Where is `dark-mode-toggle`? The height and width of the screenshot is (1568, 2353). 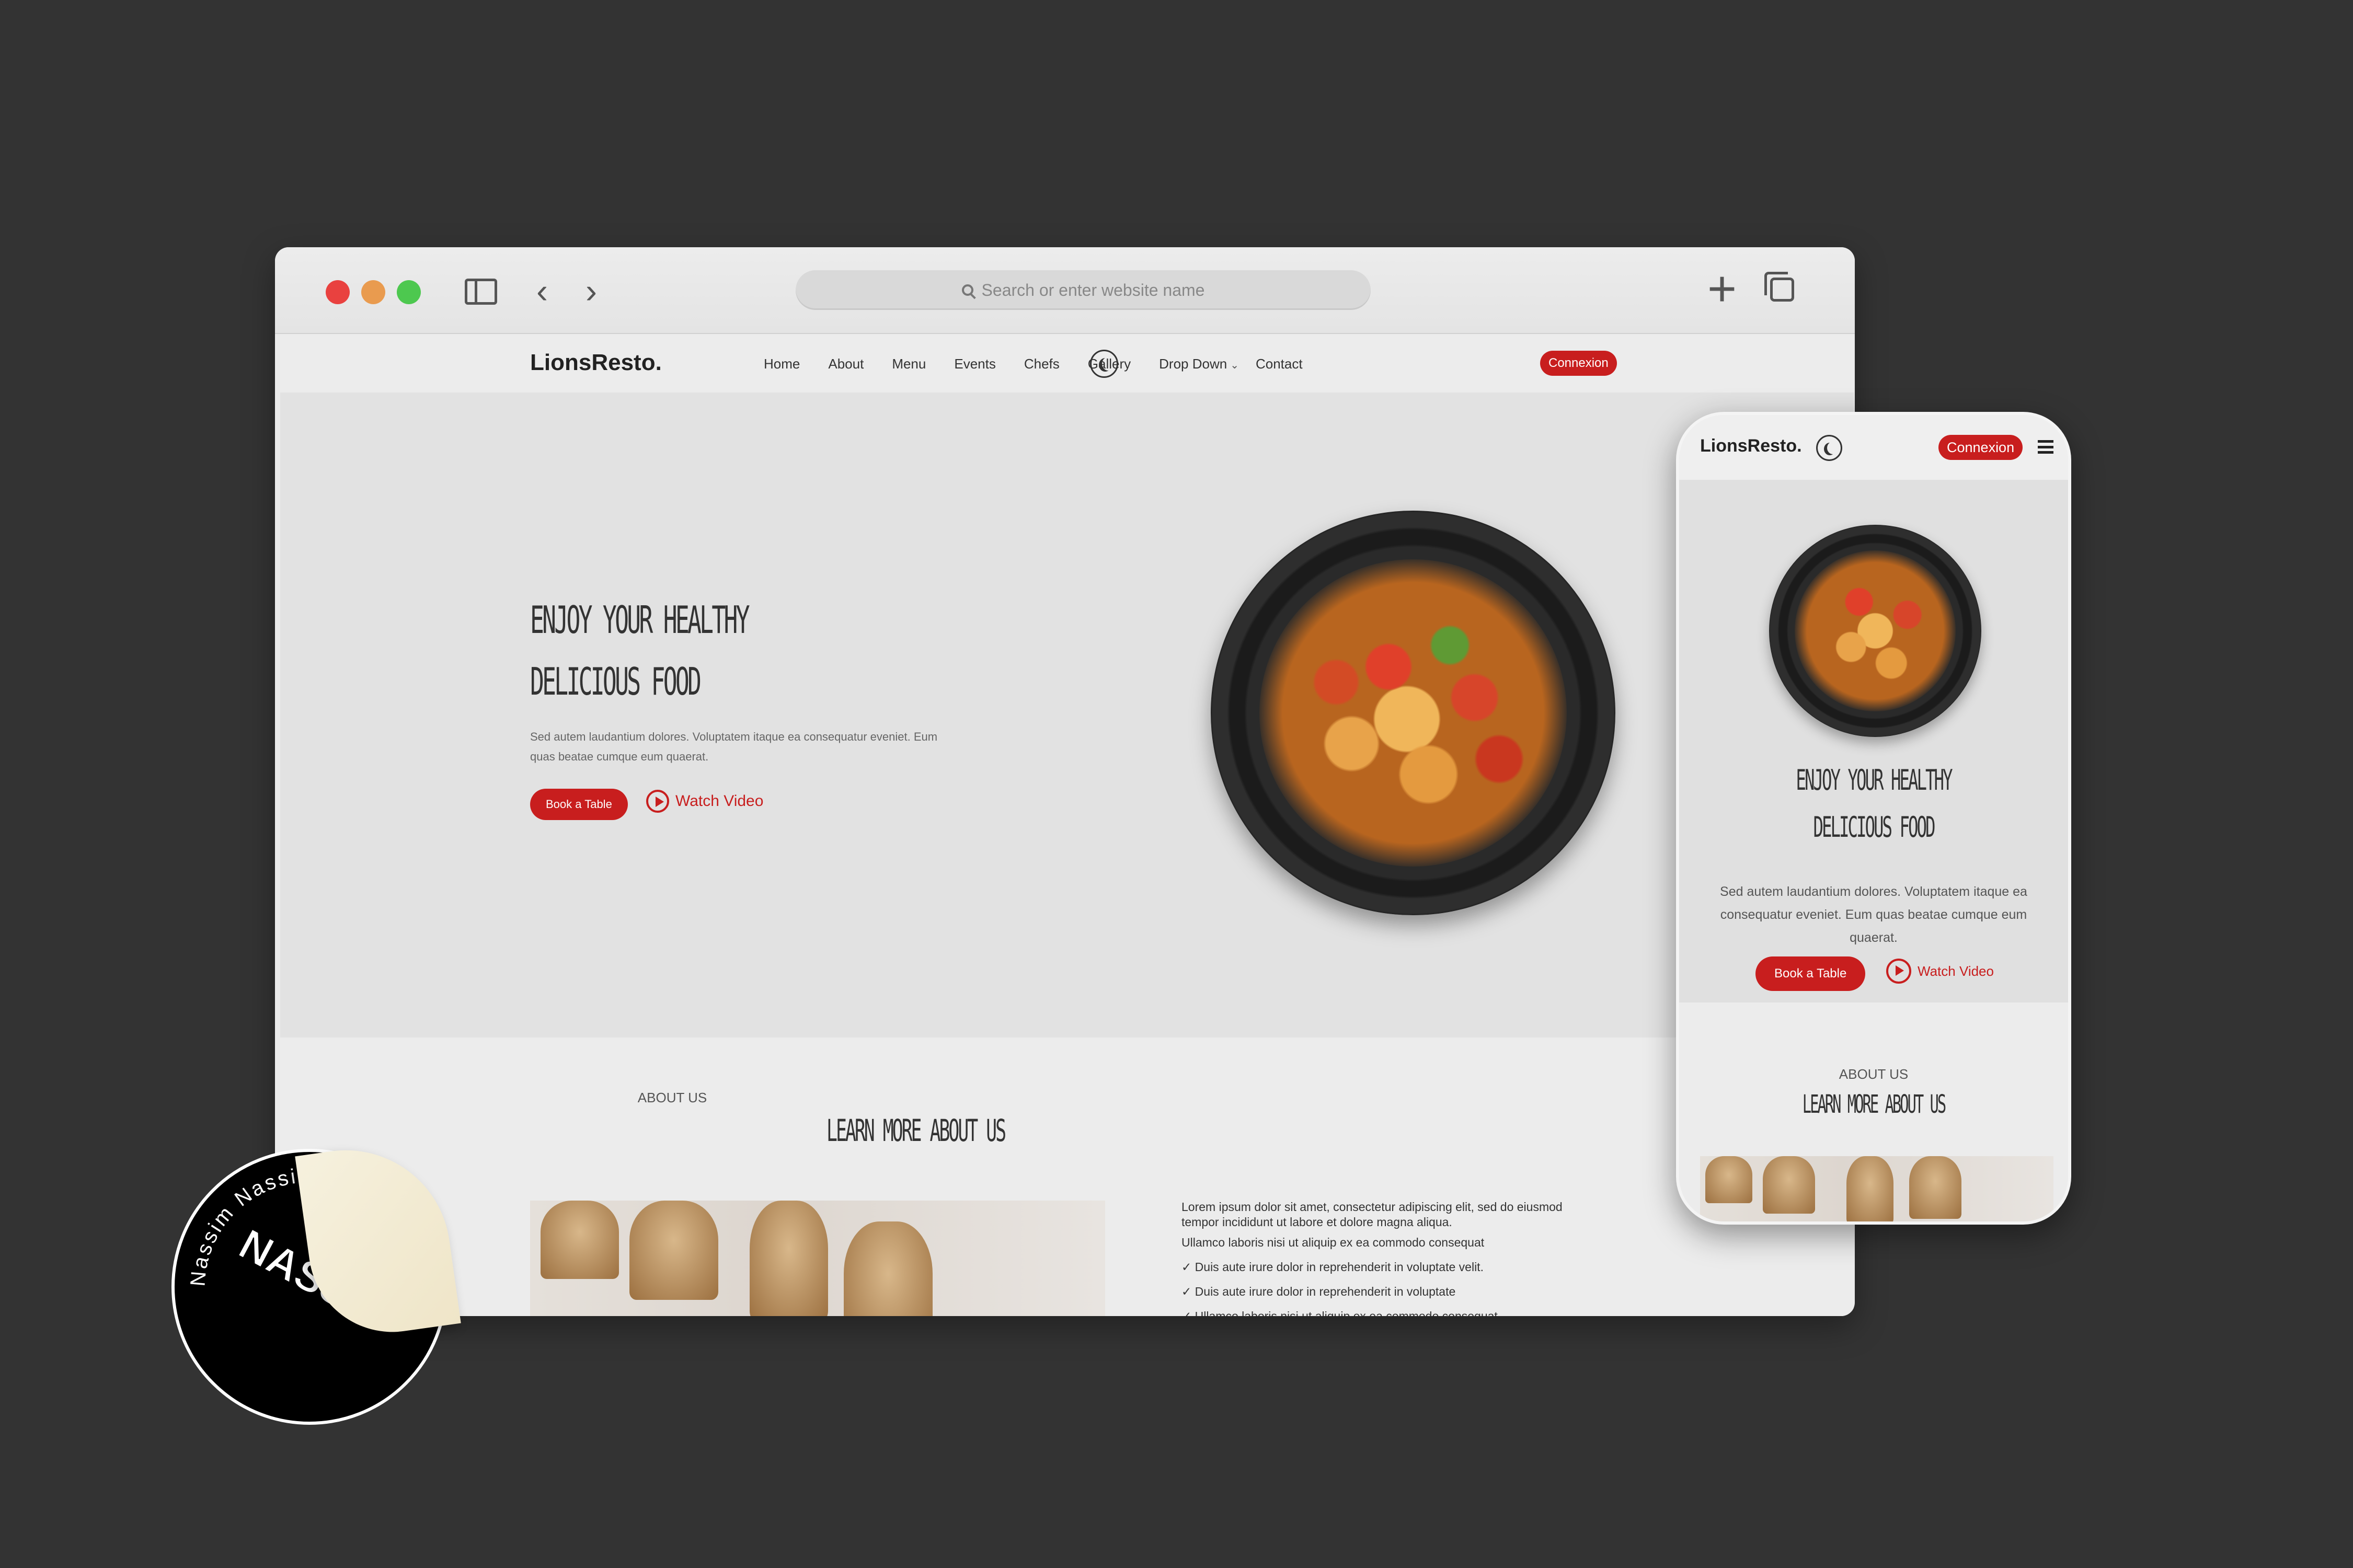 dark-mode-toggle is located at coordinates (1104, 364).